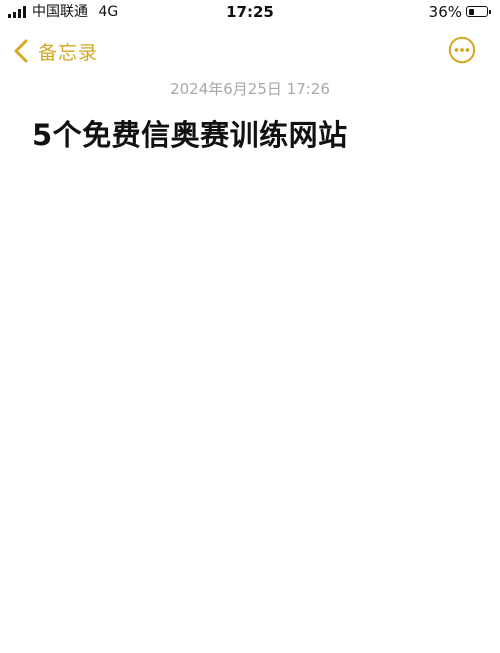 The height and width of the screenshot is (653, 500). Describe the element at coordinates (462, 50) in the screenshot. I see `ellipsis-circle-icon` at that location.